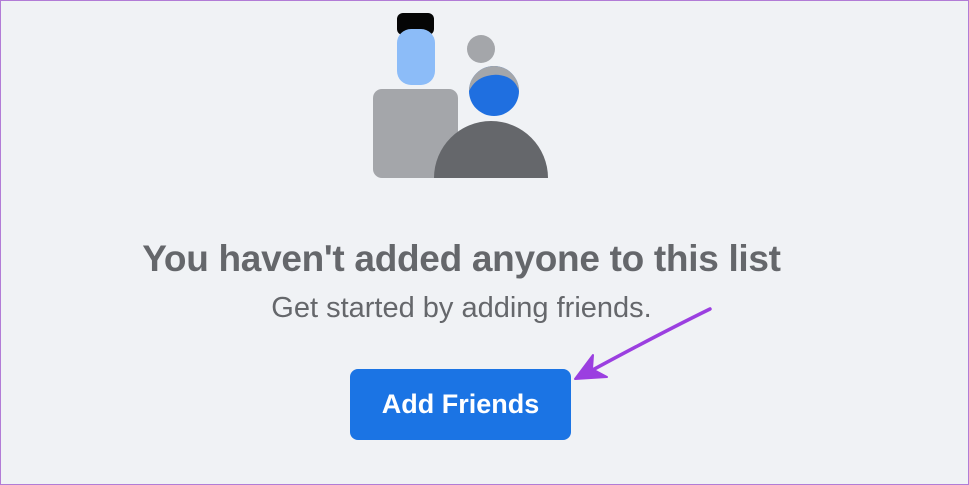 This screenshot has width=969, height=485. I want to click on add-friends-button: Add Friends, so click(460, 404).